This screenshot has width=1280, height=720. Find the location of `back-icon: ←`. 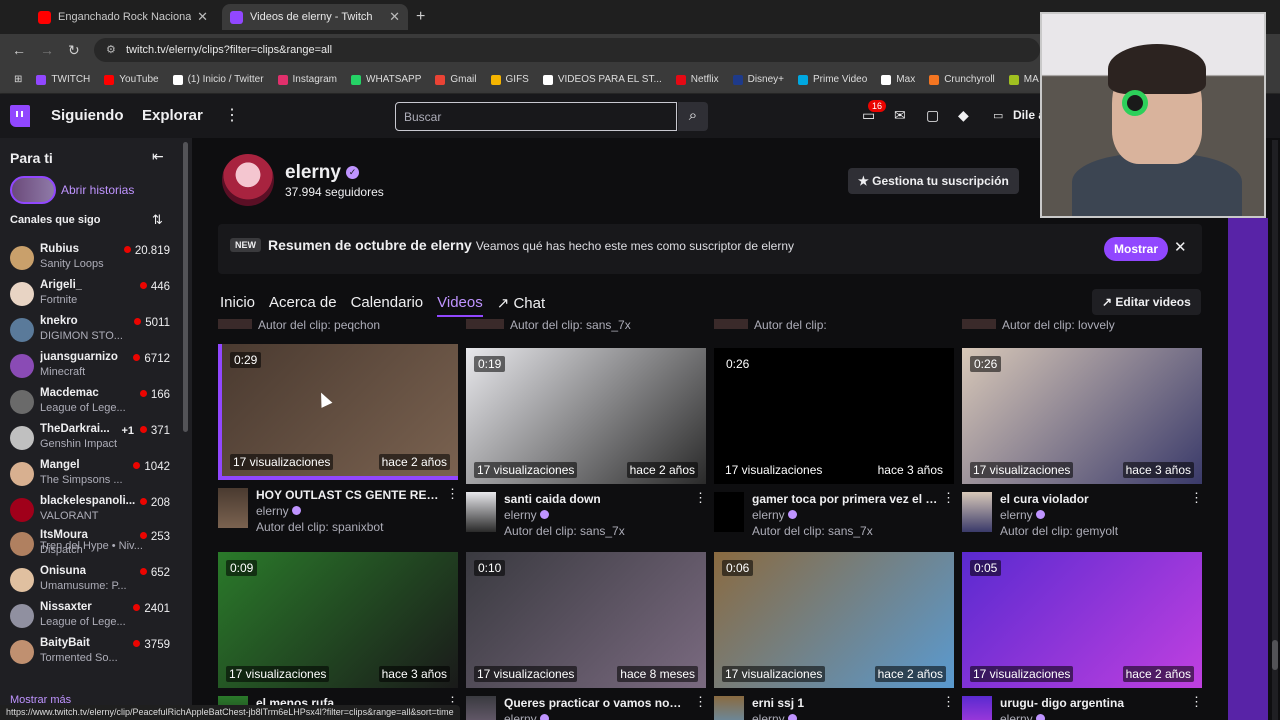

back-icon: ← is located at coordinates (19, 50).